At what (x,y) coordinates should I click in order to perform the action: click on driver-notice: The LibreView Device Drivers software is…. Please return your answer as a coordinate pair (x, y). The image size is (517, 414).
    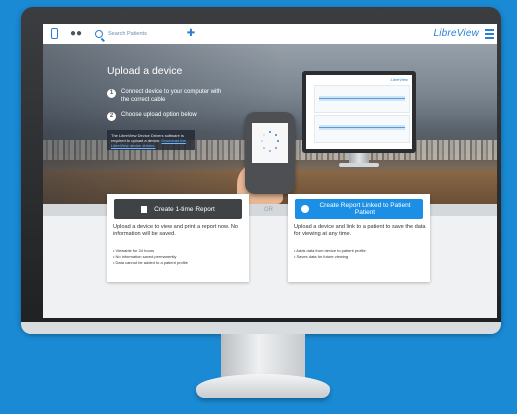
    Looking at the image, I should click on (151, 140).